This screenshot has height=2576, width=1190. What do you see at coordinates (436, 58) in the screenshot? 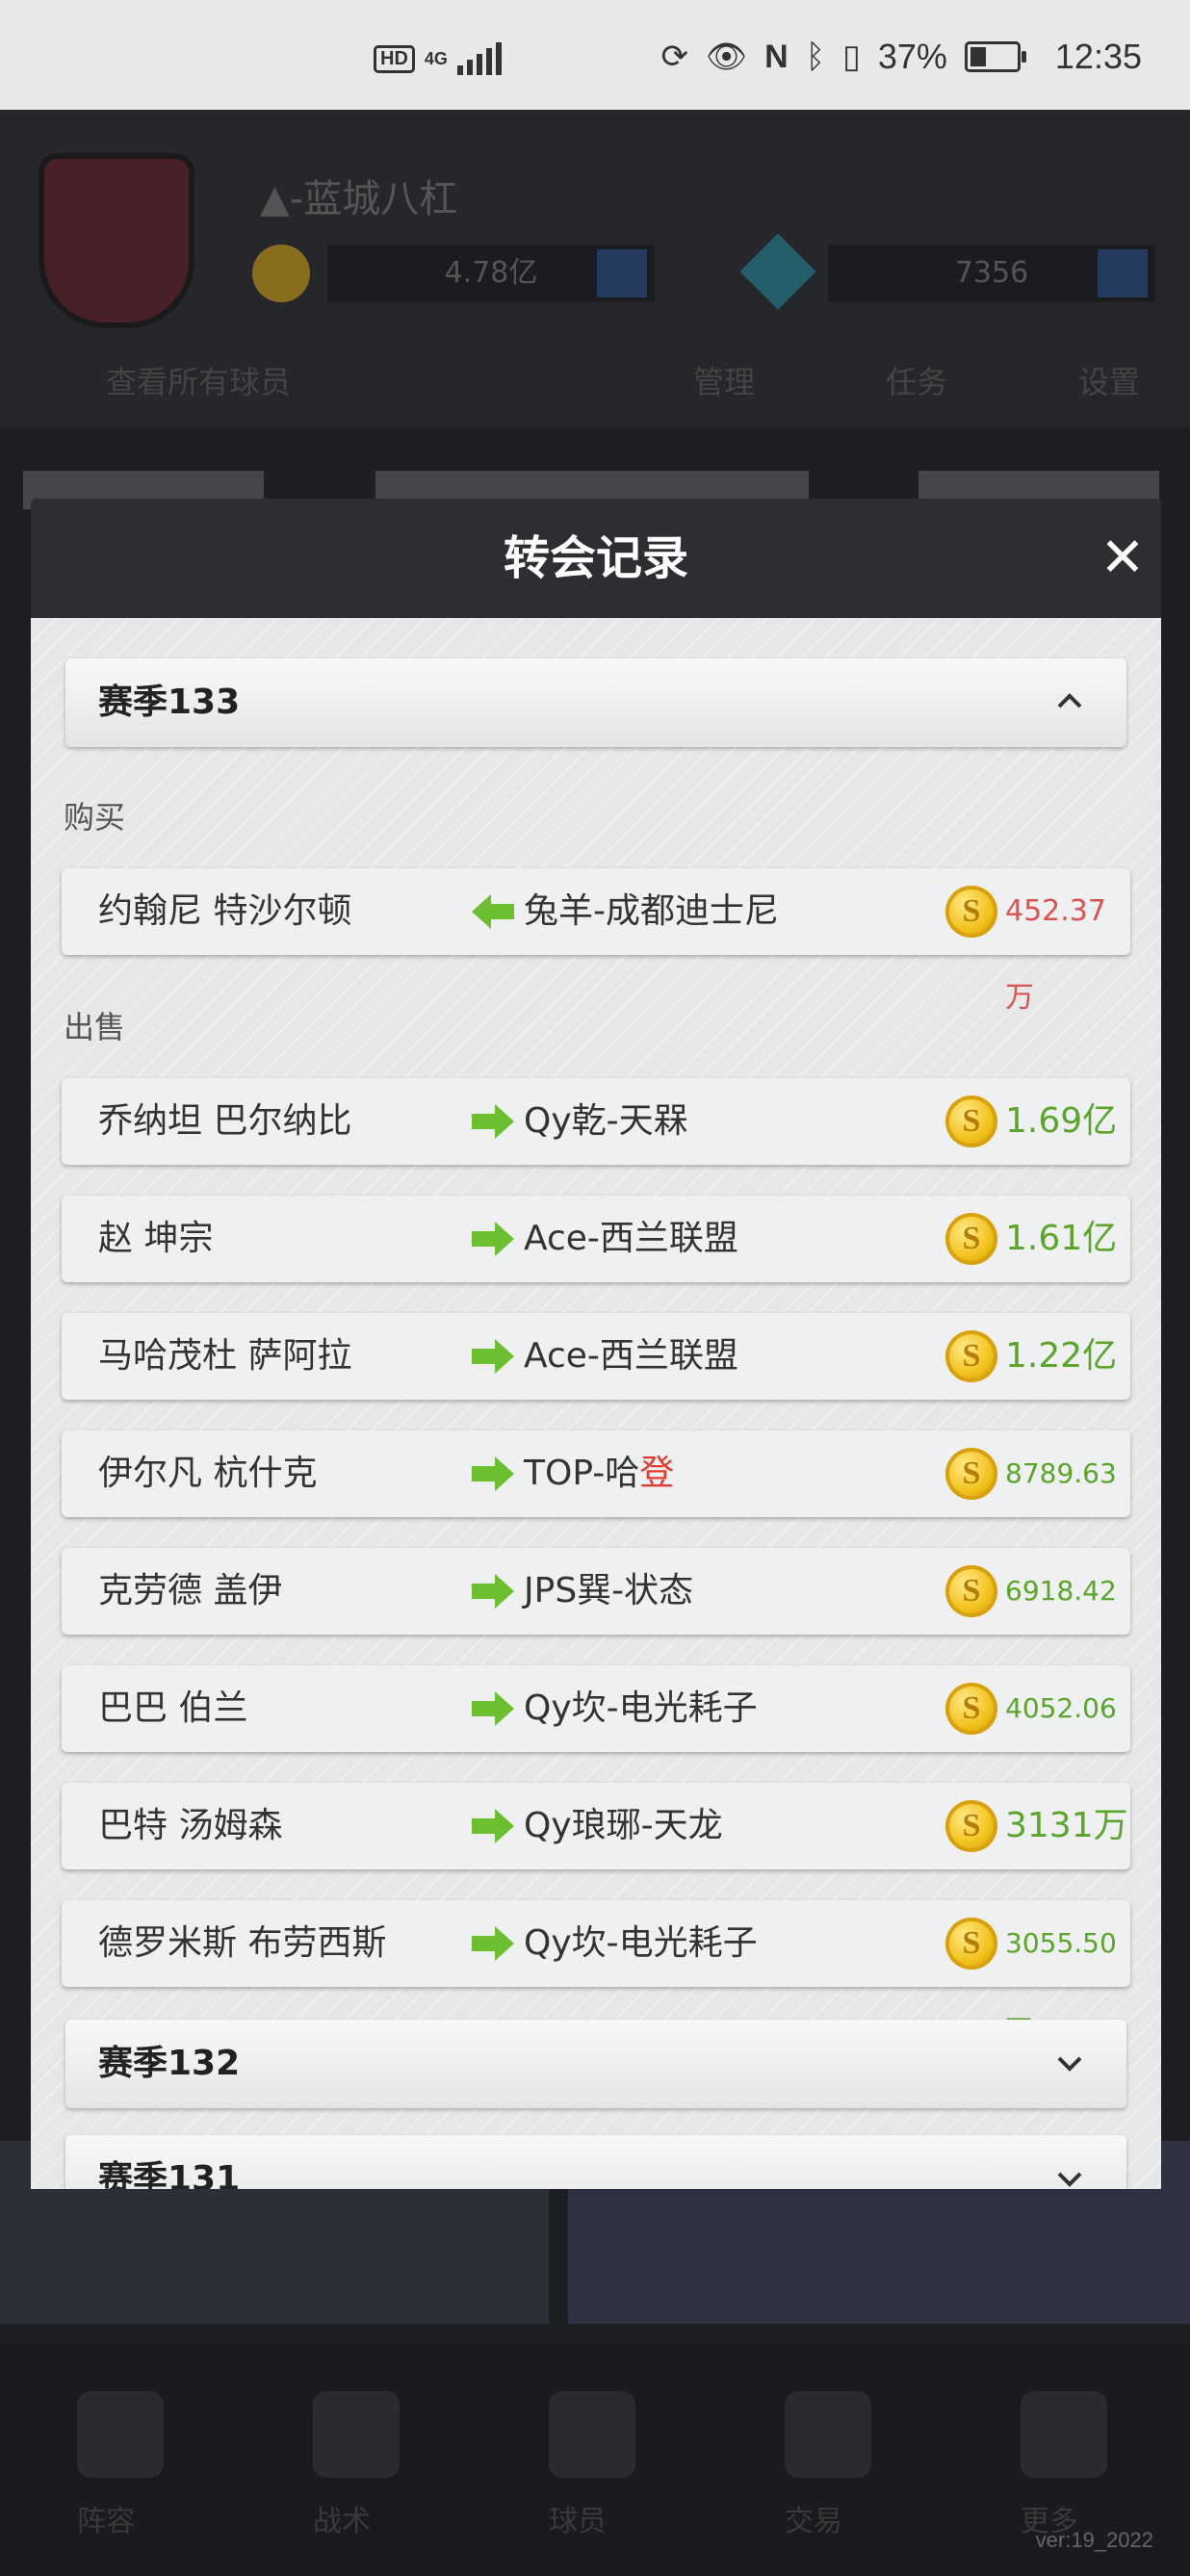
I see `network-type: 4G` at bounding box center [436, 58].